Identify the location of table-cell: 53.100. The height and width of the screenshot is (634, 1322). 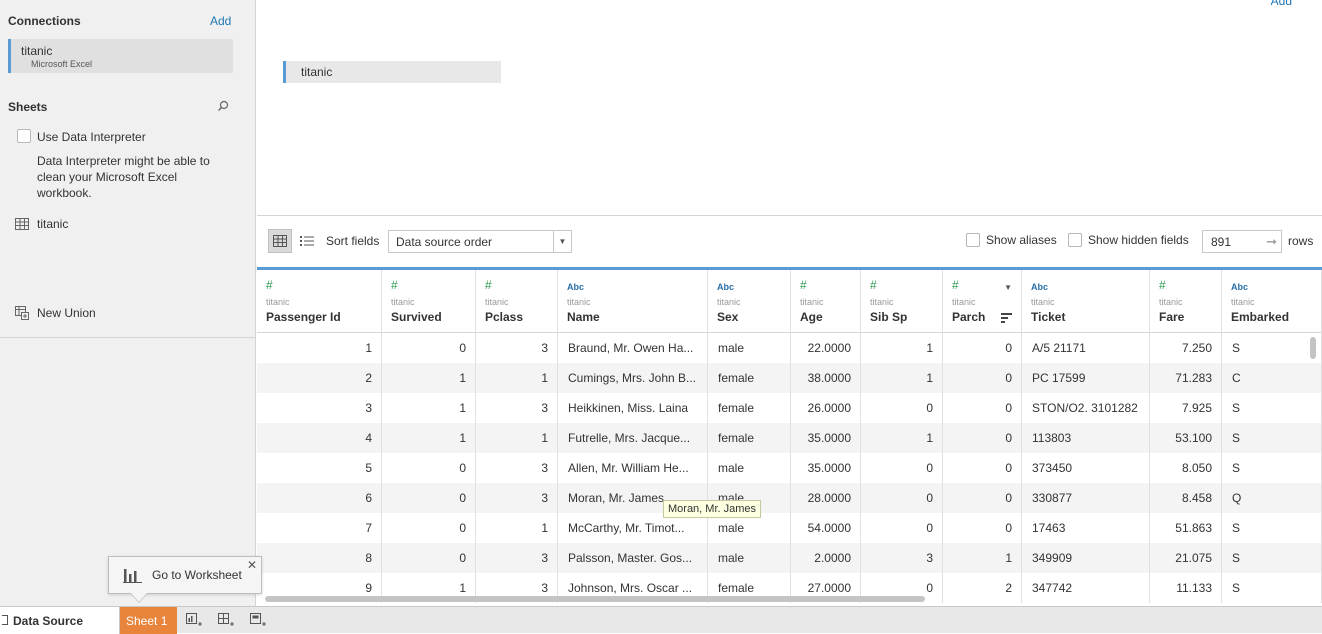
(1186, 438).